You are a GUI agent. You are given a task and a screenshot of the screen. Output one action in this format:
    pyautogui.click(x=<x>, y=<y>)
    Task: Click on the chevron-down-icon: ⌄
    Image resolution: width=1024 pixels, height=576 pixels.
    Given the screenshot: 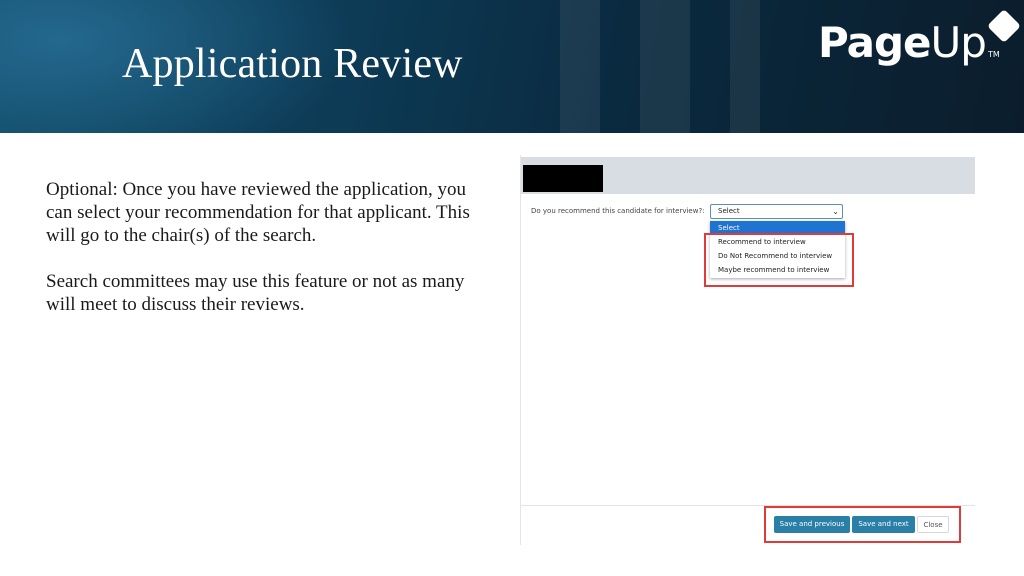 What is the action you would take?
    pyautogui.click(x=835, y=211)
    